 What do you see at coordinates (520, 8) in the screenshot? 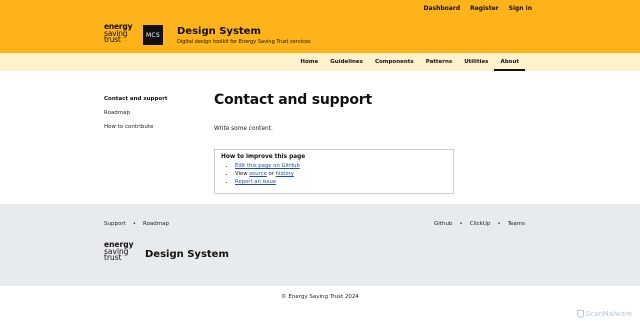
I see `sign-in-link: Sign in` at bounding box center [520, 8].